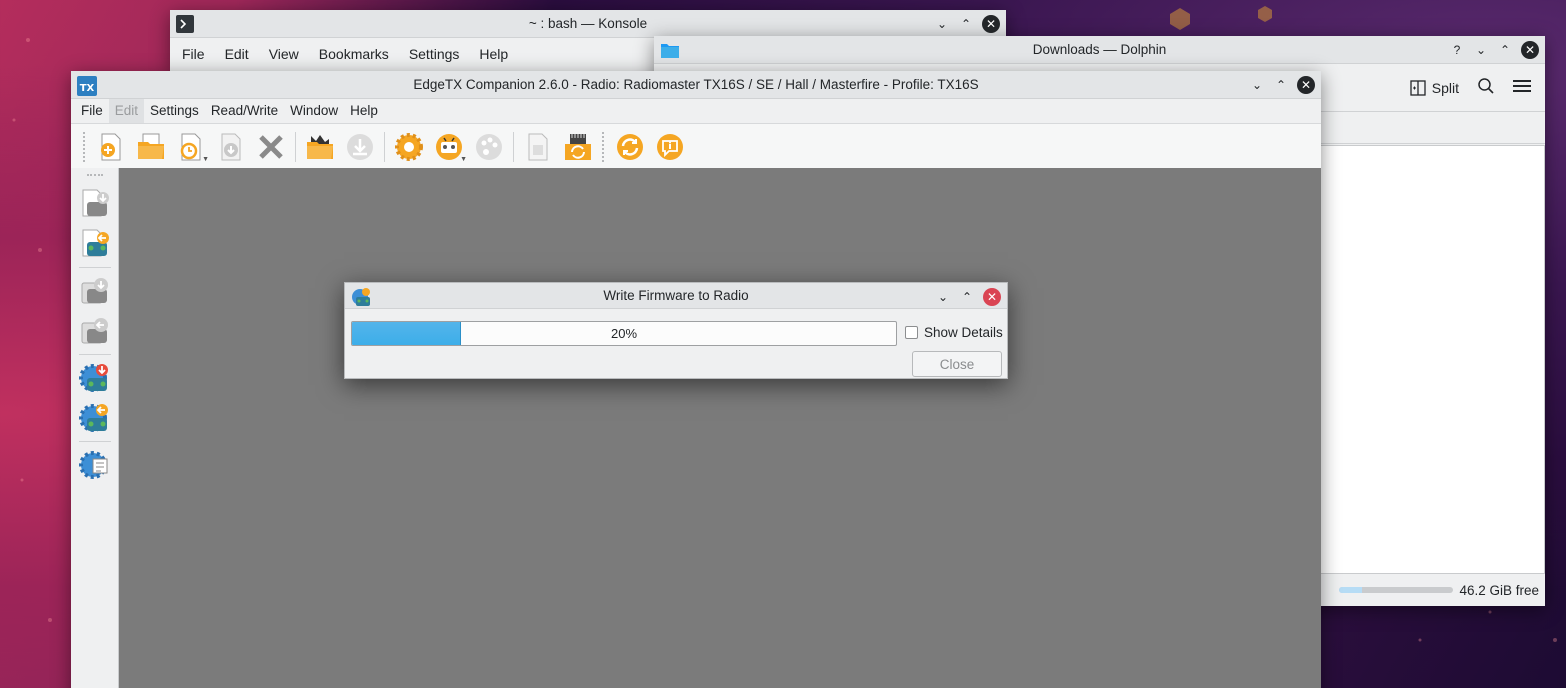 Image resolution: width=1566 pixels, height=688 pixels. Describe the element at coordinates (1522, 87) in the screenshot. I see `hamburger-menu-icon` at that location.